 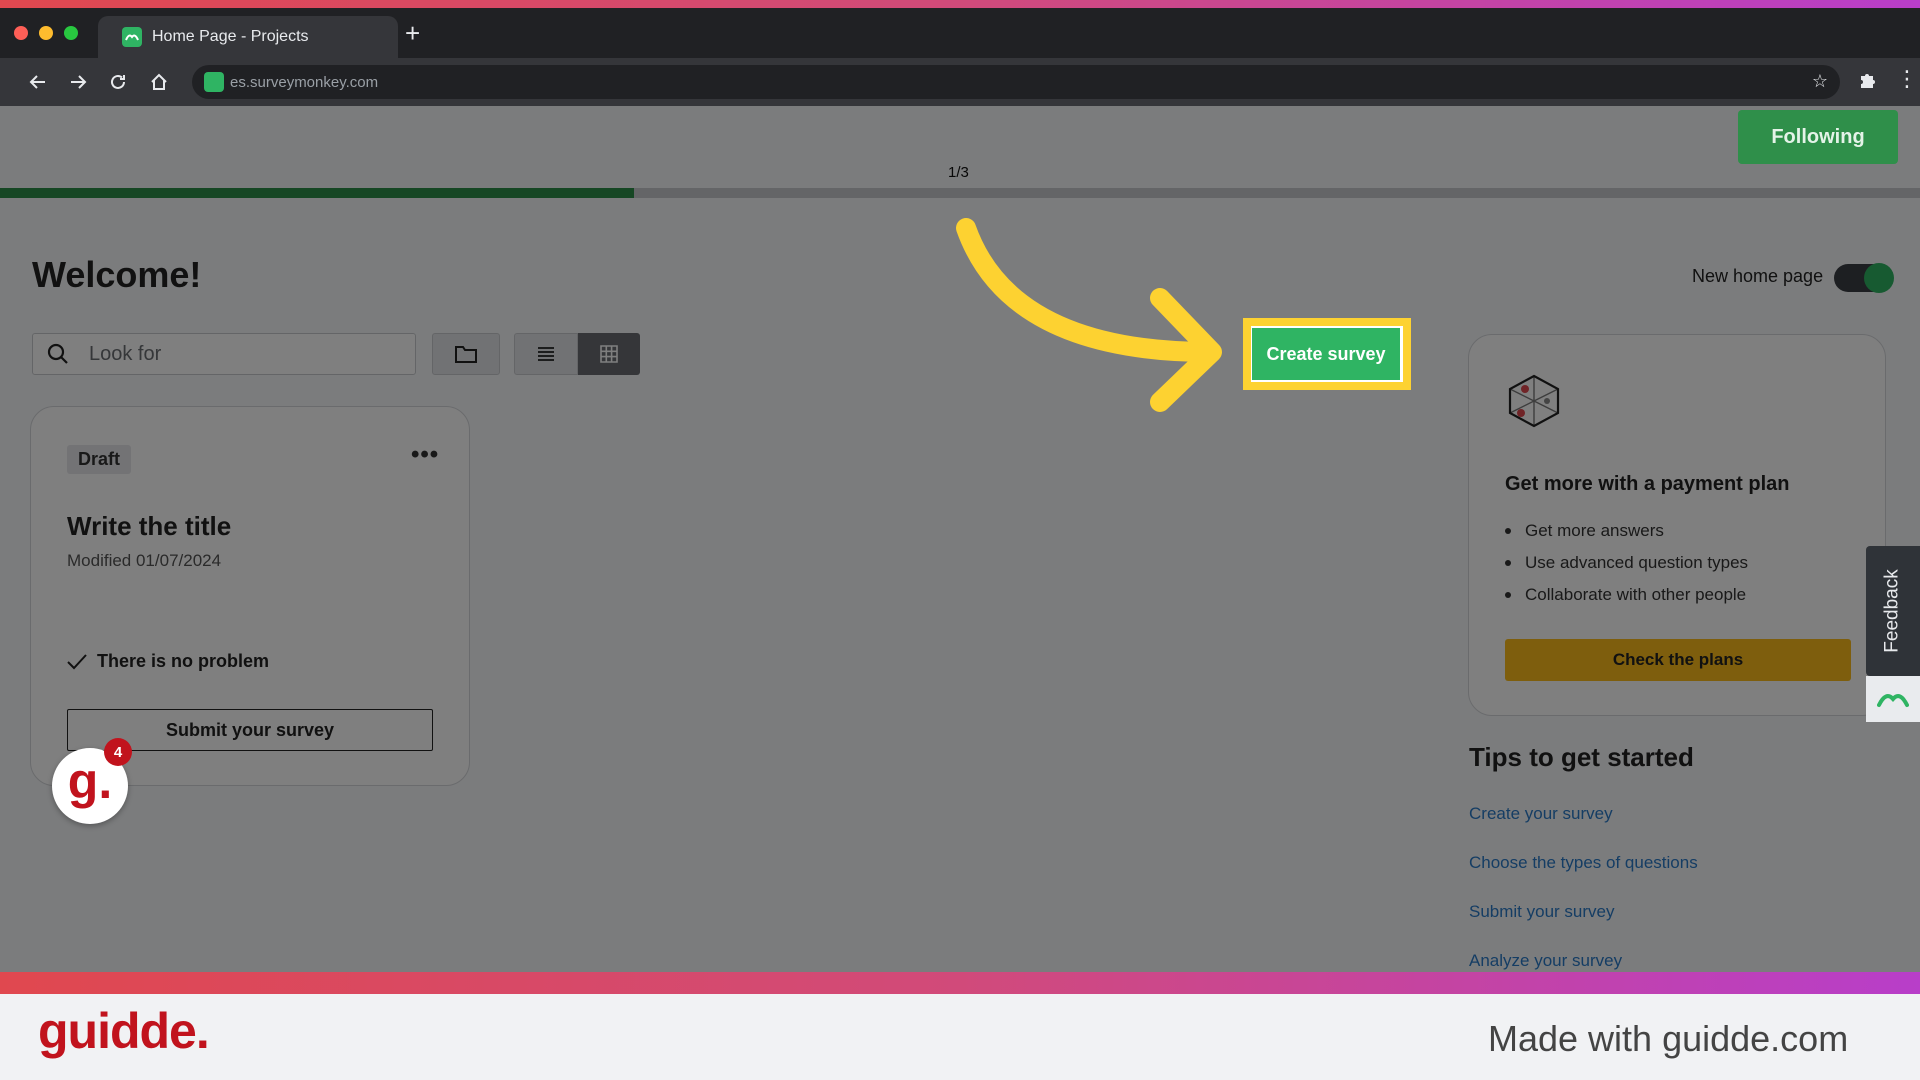 What do you see at coordinates (159, 82) in the screenshot?
I see `home-icon` at bounding box center [159, 82].